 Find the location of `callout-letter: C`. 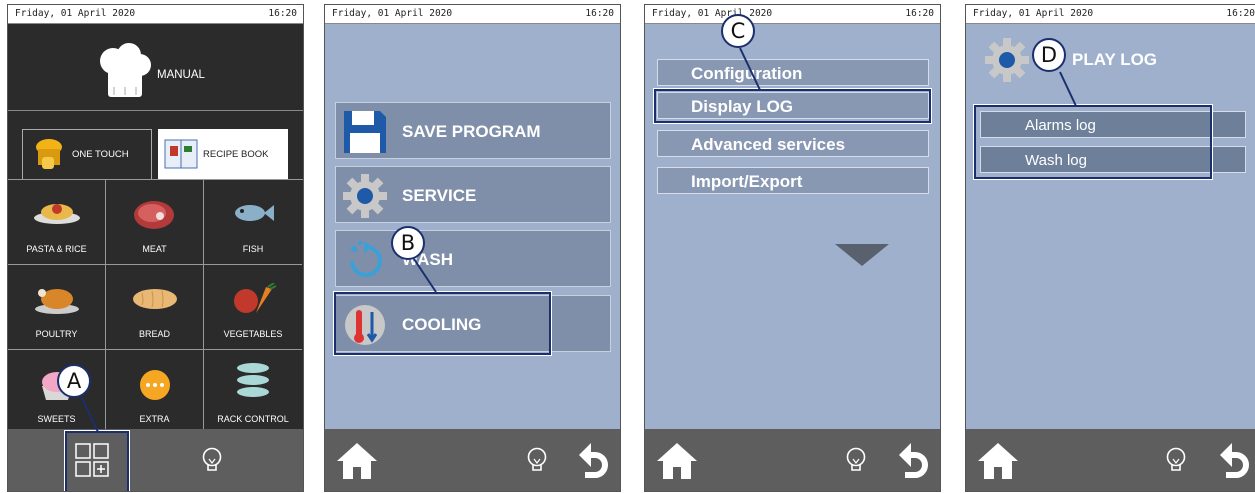

callout-letter: C is located at coordinates (738, 31).